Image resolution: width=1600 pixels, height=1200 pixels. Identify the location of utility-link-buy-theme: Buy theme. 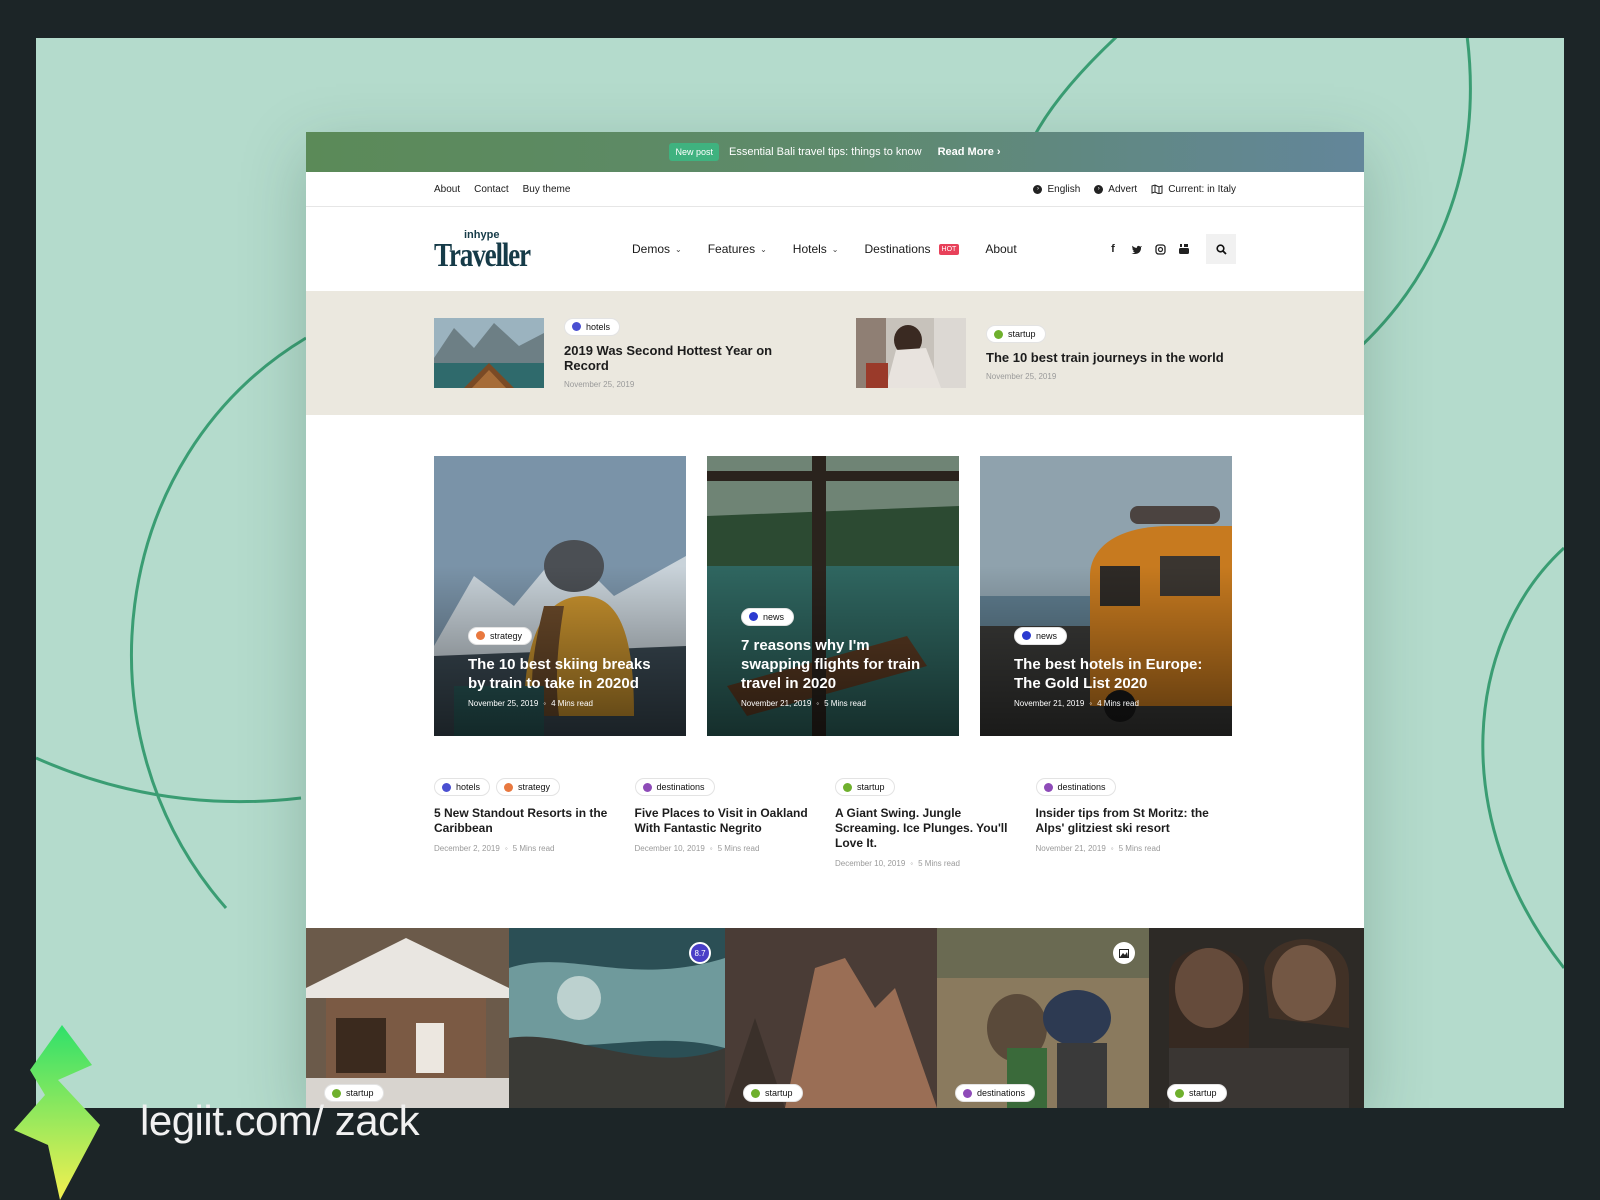
(547, 189).